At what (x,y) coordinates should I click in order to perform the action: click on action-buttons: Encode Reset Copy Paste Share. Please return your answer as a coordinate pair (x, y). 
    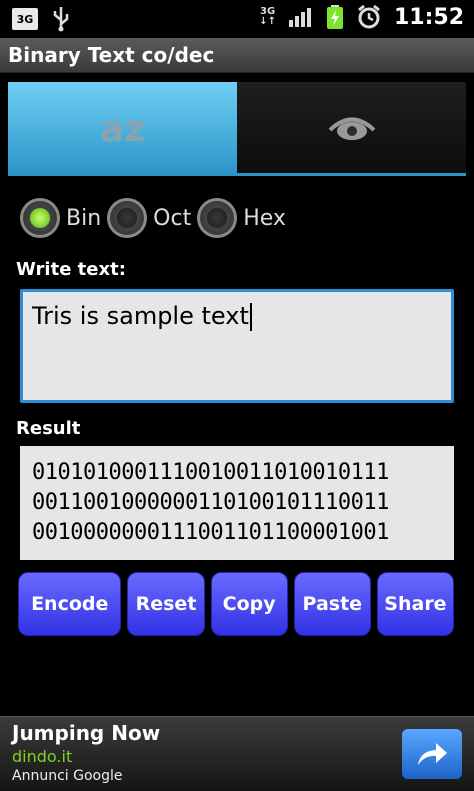
    Looking at the image, I should click on (236, 604).